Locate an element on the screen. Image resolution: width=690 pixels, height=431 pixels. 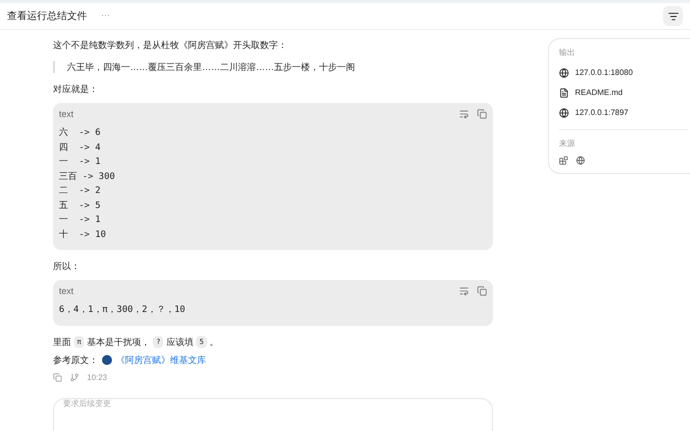
code-line: 四 -> 4 is located at coordinates (80, 148).